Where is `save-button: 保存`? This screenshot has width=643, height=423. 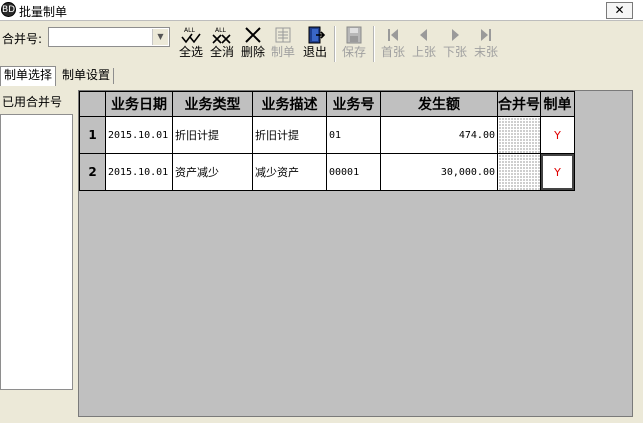 save-button: 保存 is located at coordinates (354, 43).